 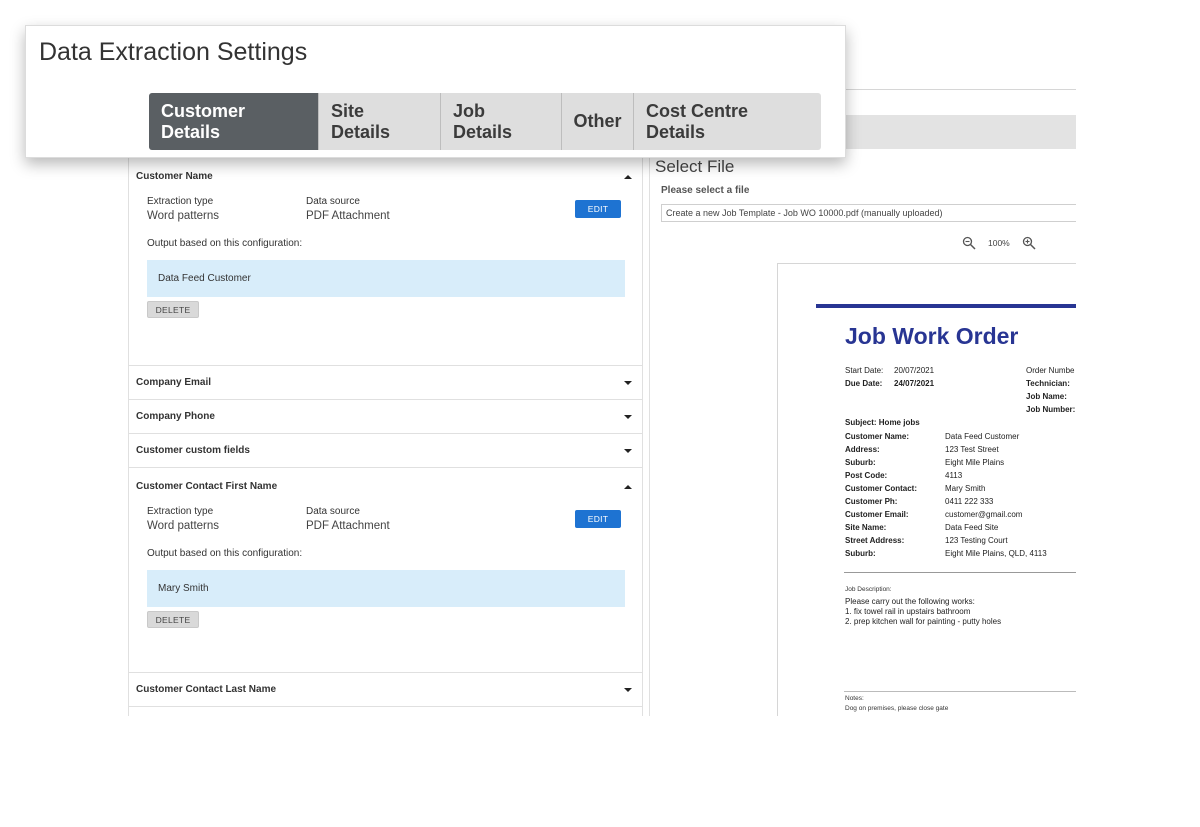 I want to click on doc-header-bar, so click(x=946, y=306).